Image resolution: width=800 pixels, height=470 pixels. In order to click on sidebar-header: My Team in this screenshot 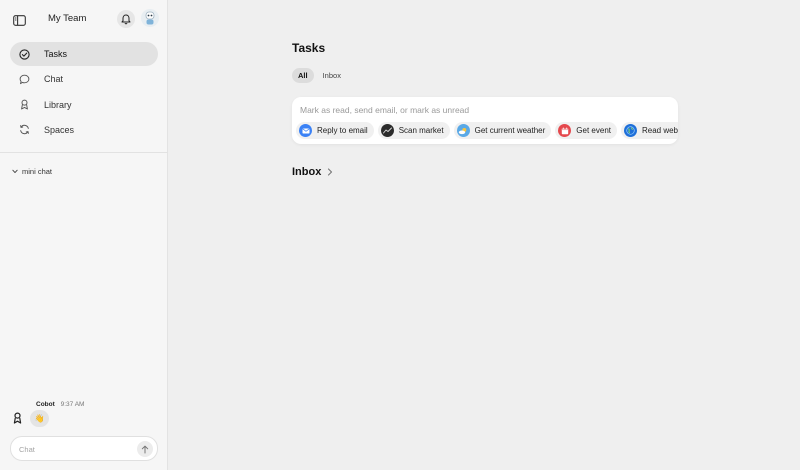, I will do `click(84, 20)`.